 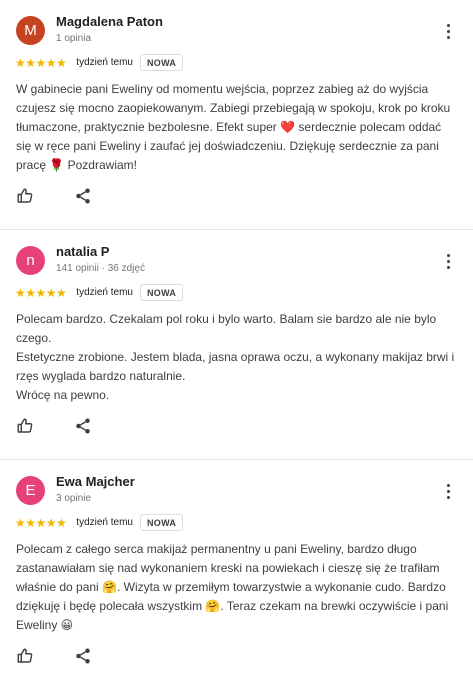 I want to click on reviewer-name: Magdalena Paton, so click(x=109, y=21).